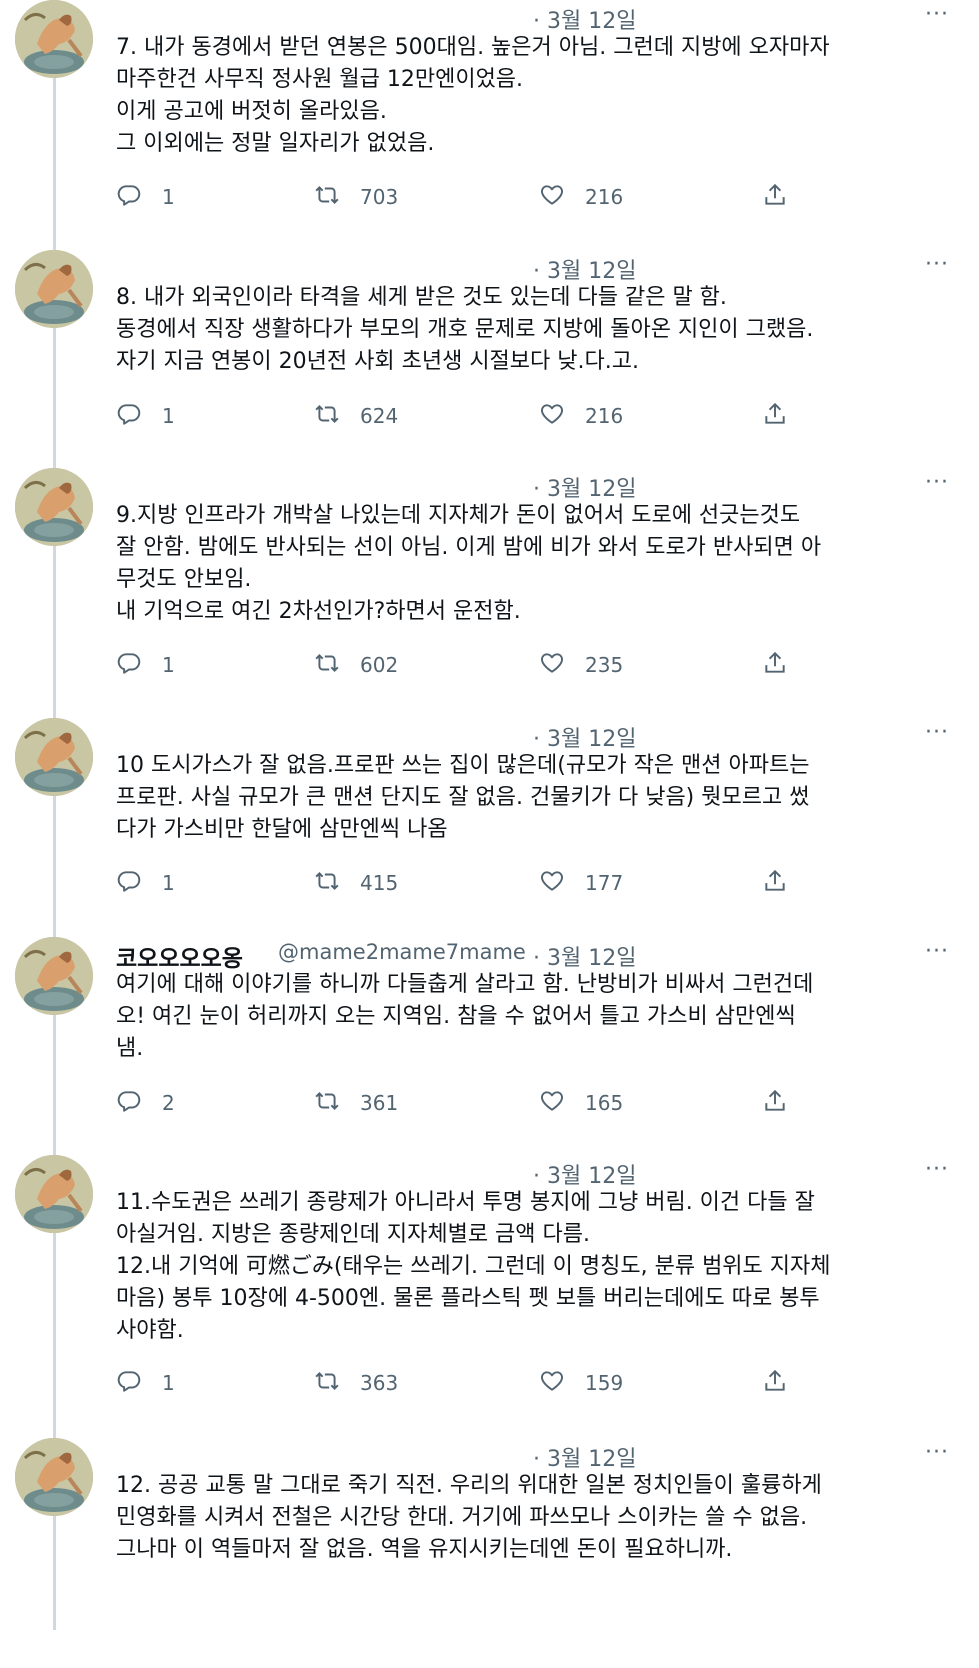 This screenshot has height=1668, width=979. Describe the element at coordinates (466, 416) in the screenshot. I see `tweet-actions: 1 624 216` at that location.